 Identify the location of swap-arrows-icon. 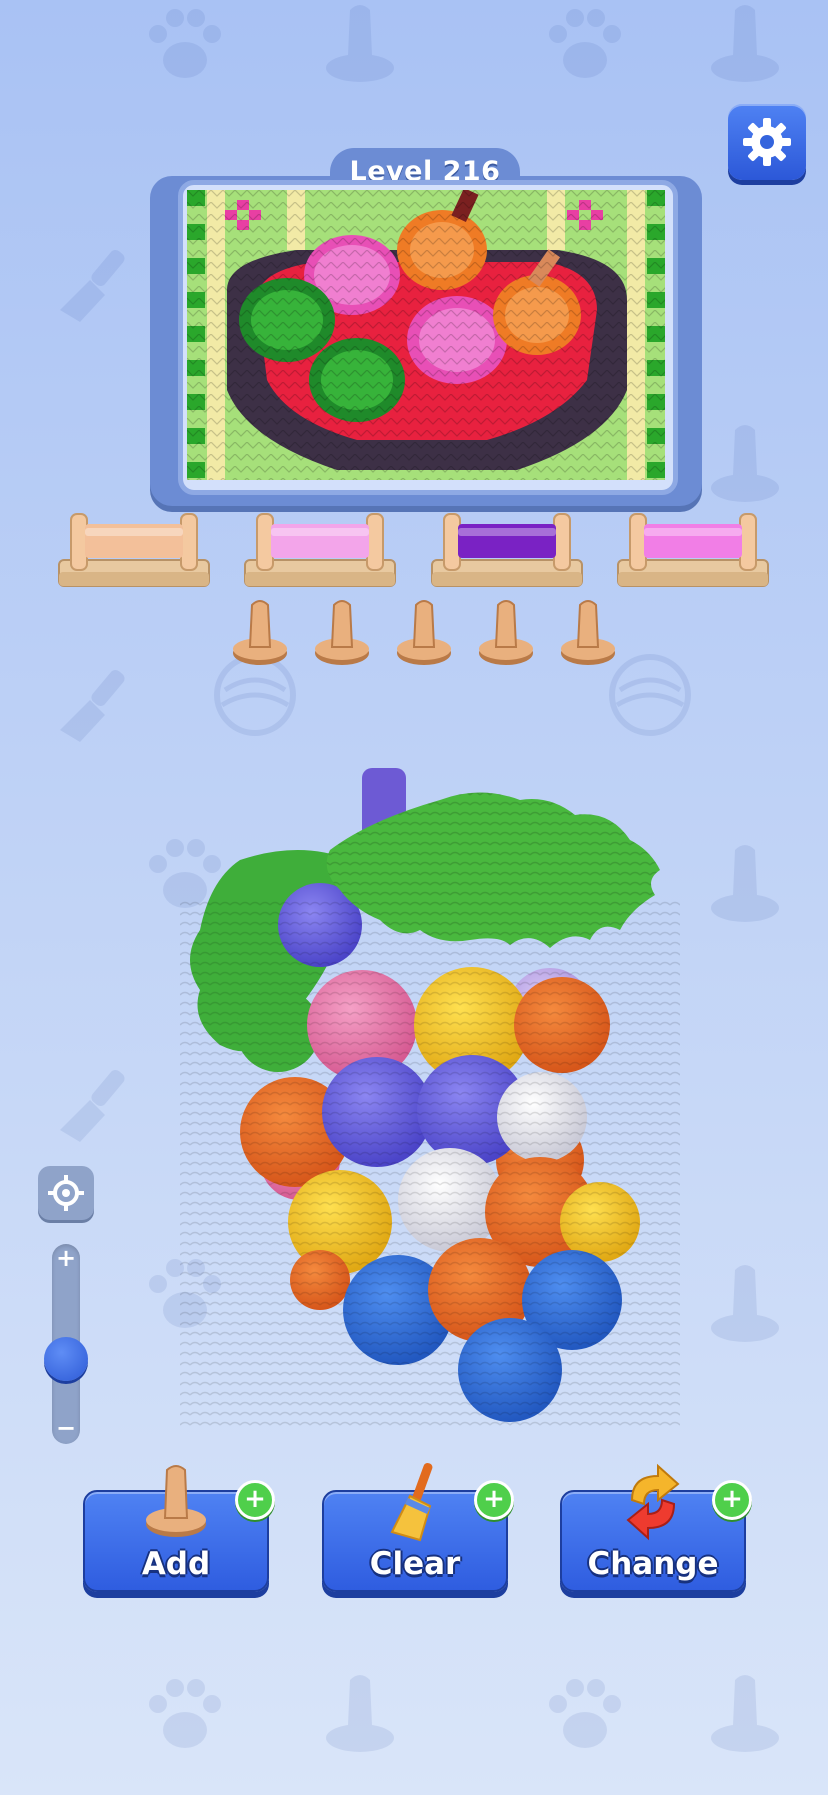
(653, 1502).